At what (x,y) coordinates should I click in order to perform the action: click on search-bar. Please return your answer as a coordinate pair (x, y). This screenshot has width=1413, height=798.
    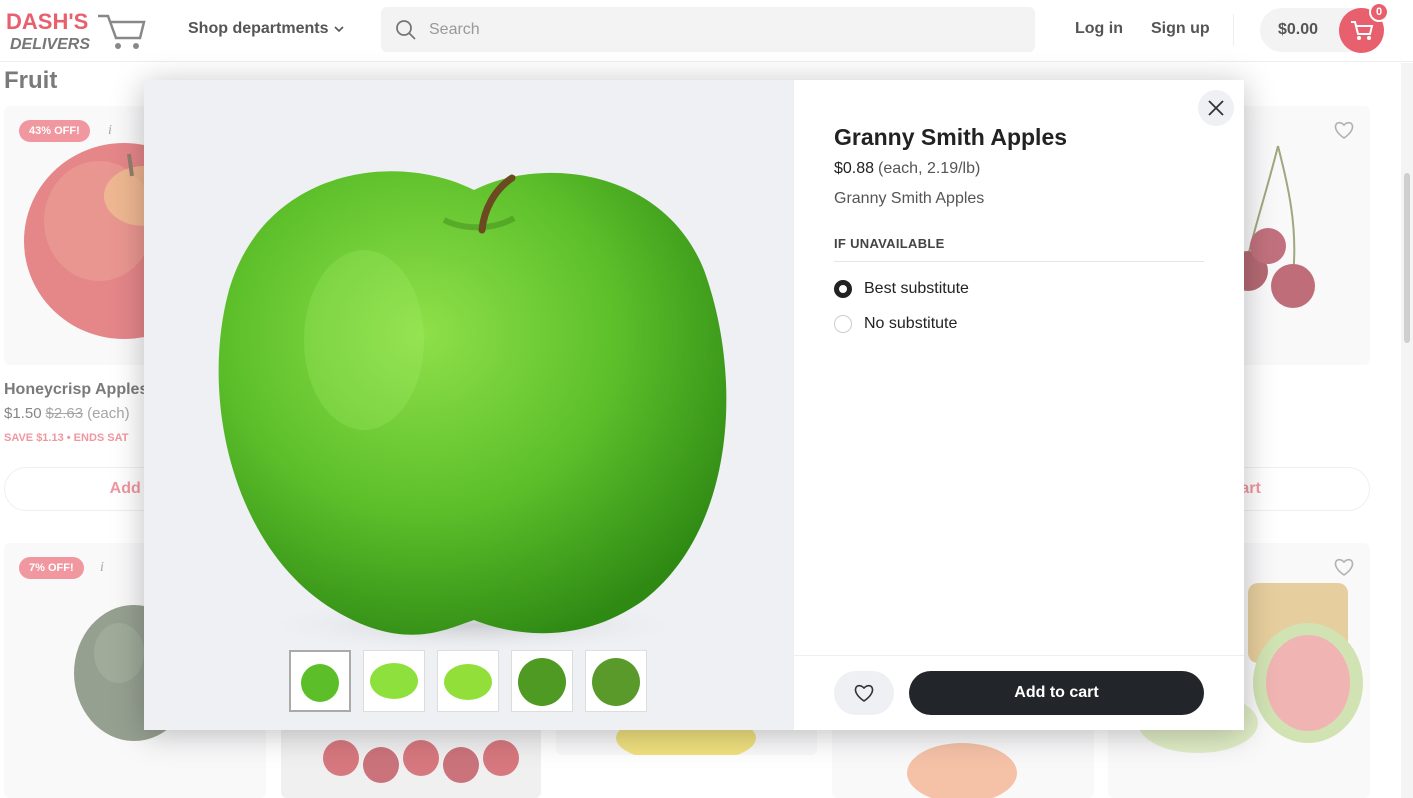
    Looking at the image, I should click on (708, 29).